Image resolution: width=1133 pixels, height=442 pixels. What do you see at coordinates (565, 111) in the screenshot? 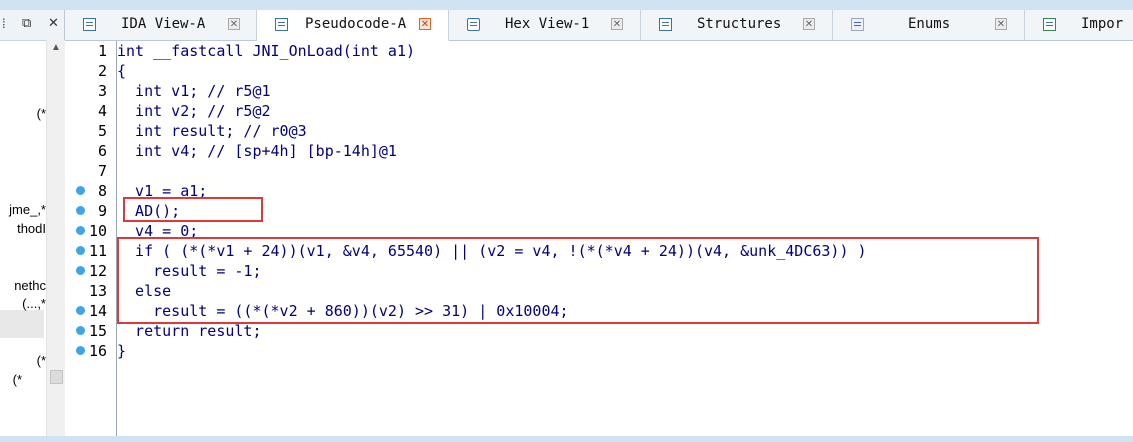
I see `code-line: 4 int v2; // r5@2` at bounding box center [565, 111].